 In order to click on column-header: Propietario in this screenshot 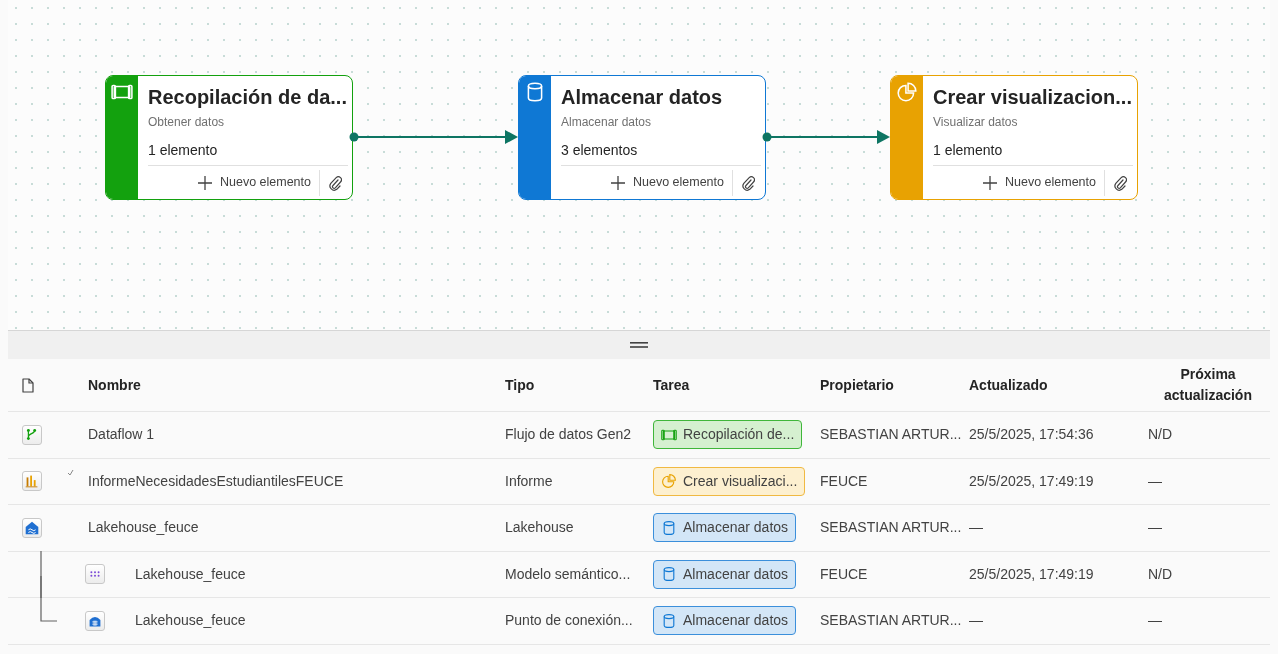, I will do `click(894, 385)`.